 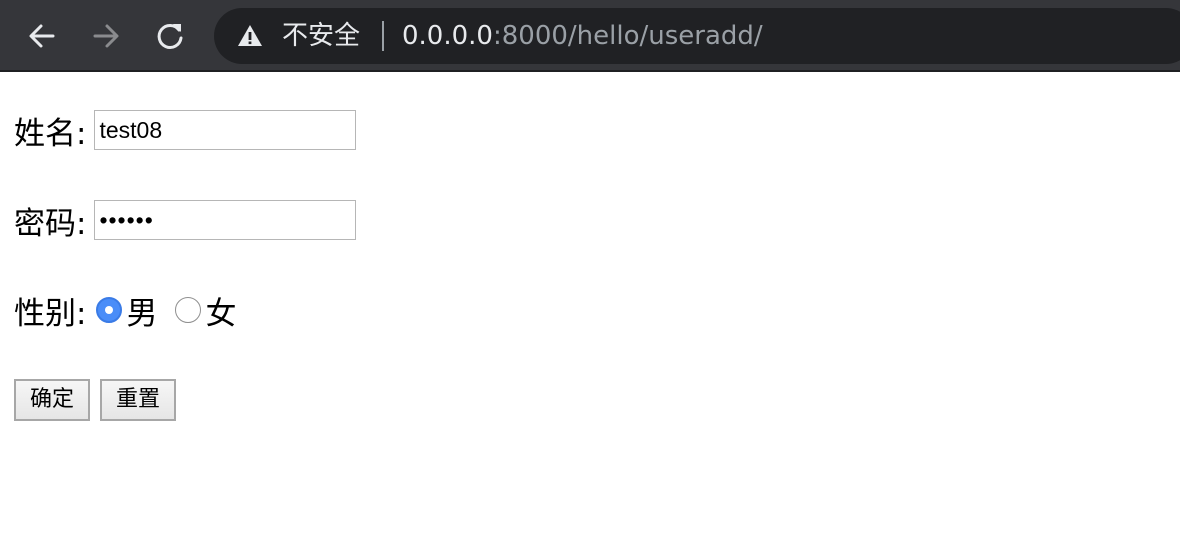 I want to click on browser-toolbar: 不安全 0.0.0.0:8000/hello/useradd/, so click(x=590, y=36).